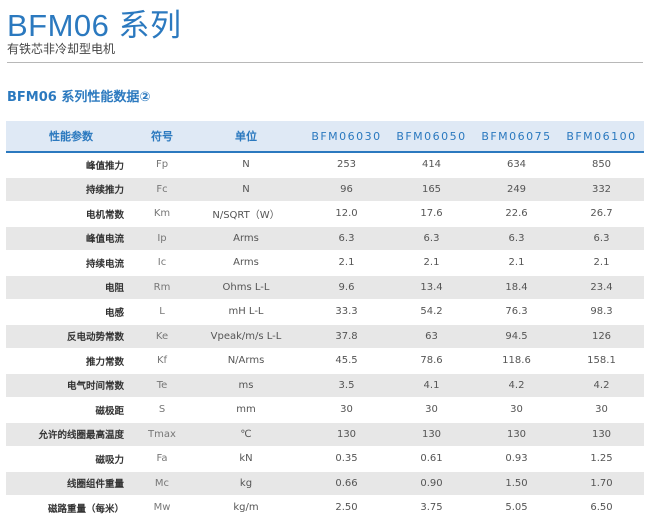  I want to click on cell-unit: Arms, so click(246, 238).